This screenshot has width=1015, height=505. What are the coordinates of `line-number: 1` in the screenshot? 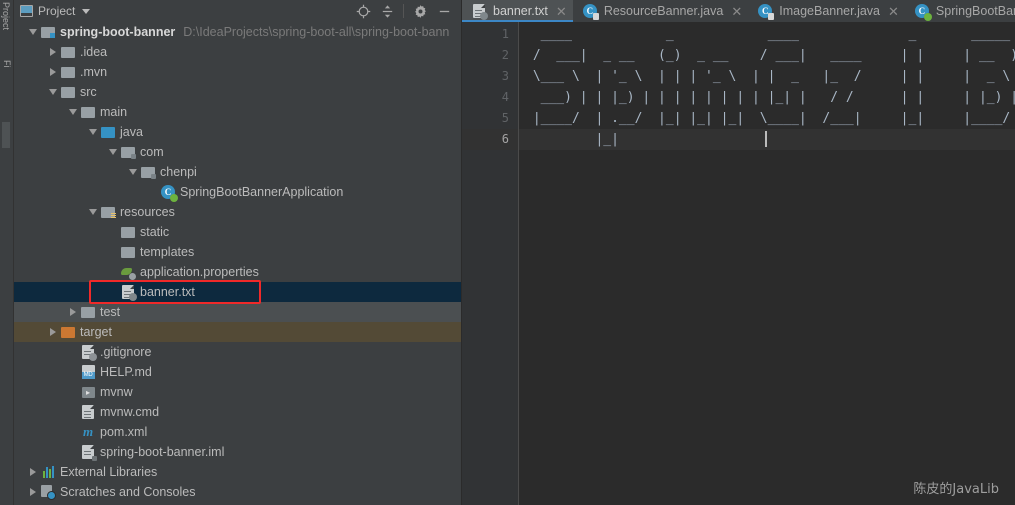 It's located at (490, 34).